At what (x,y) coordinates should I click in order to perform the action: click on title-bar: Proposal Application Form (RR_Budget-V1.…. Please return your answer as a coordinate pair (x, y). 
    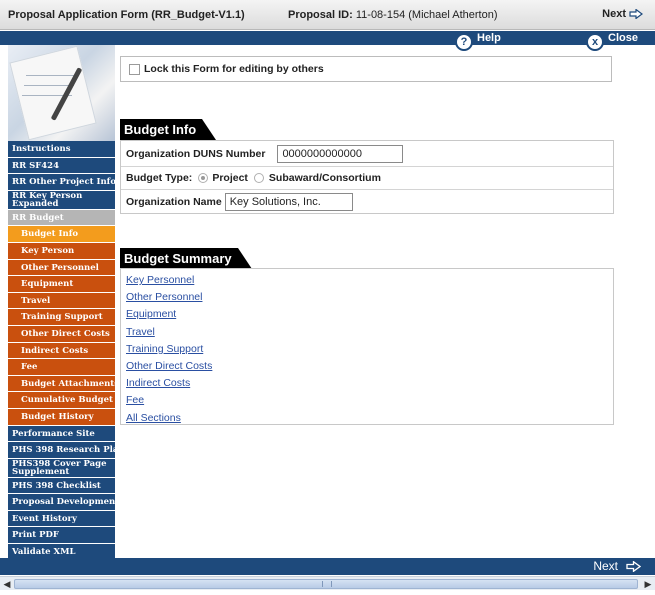
    Looking at the image, I should click on (327, 15).